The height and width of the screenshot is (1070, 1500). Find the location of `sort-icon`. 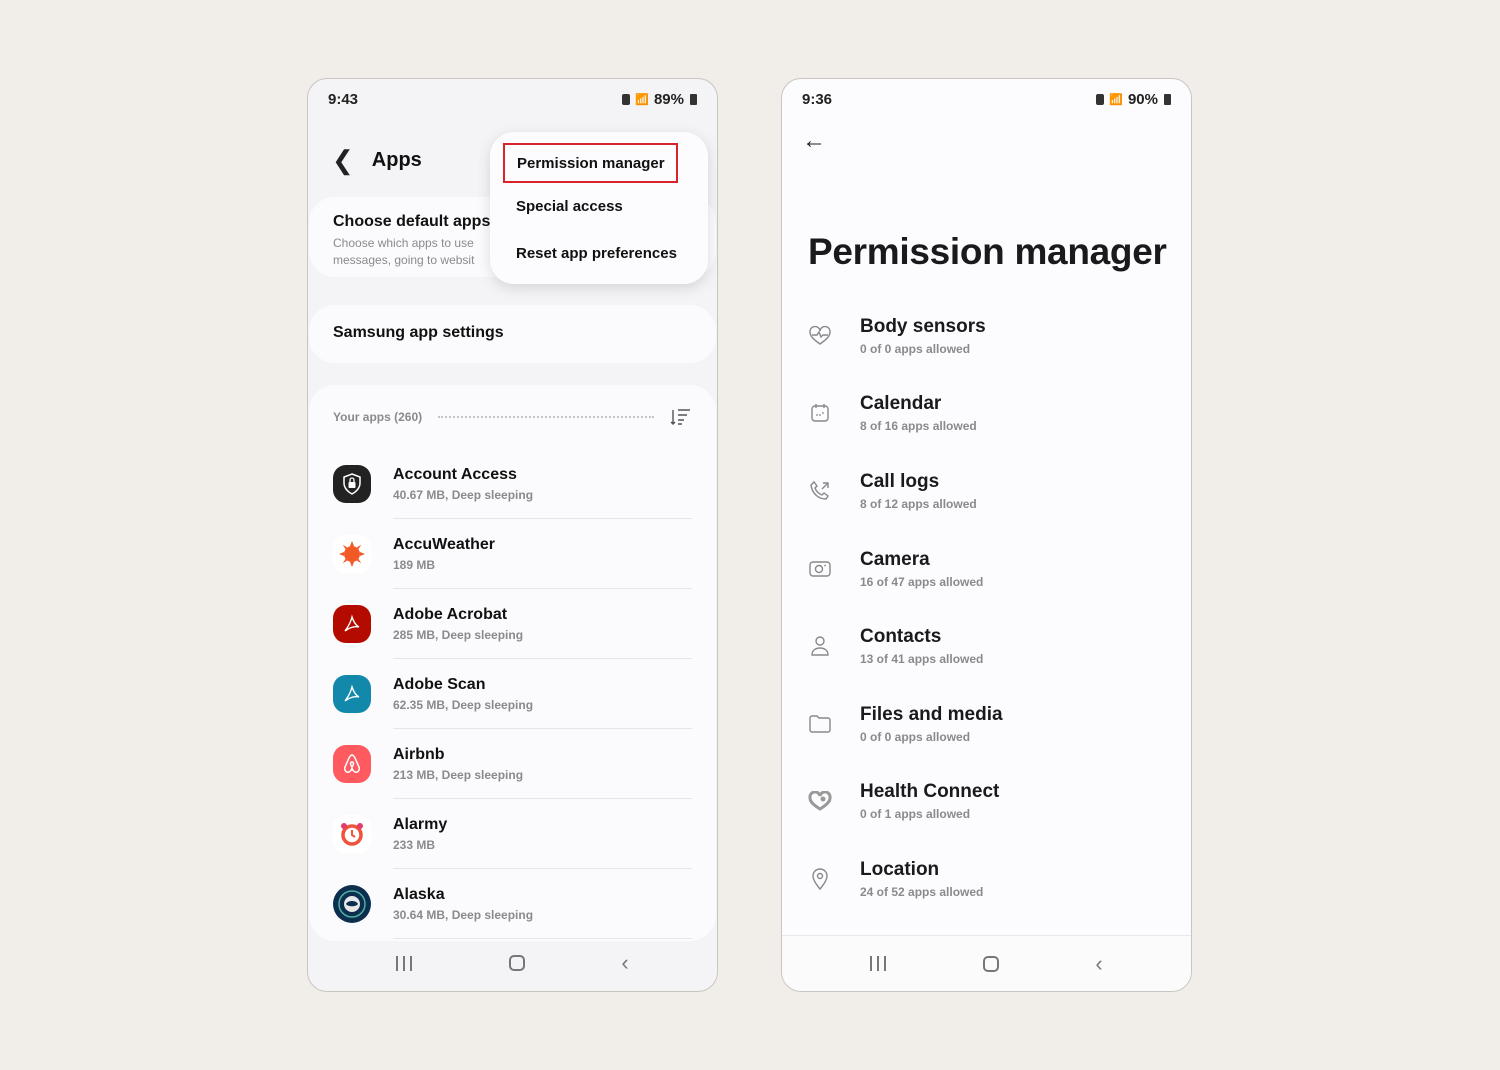

sort-icon is located at coordinates (681, 417).